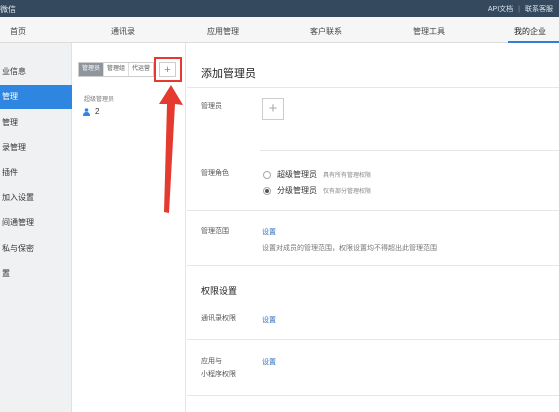 The width and height of the screenshot is (559, 412). Describe the element at coordinates (36, 72) in the screenshot. I see `sidebar-item-enterprise-info: 业信息` at that location.